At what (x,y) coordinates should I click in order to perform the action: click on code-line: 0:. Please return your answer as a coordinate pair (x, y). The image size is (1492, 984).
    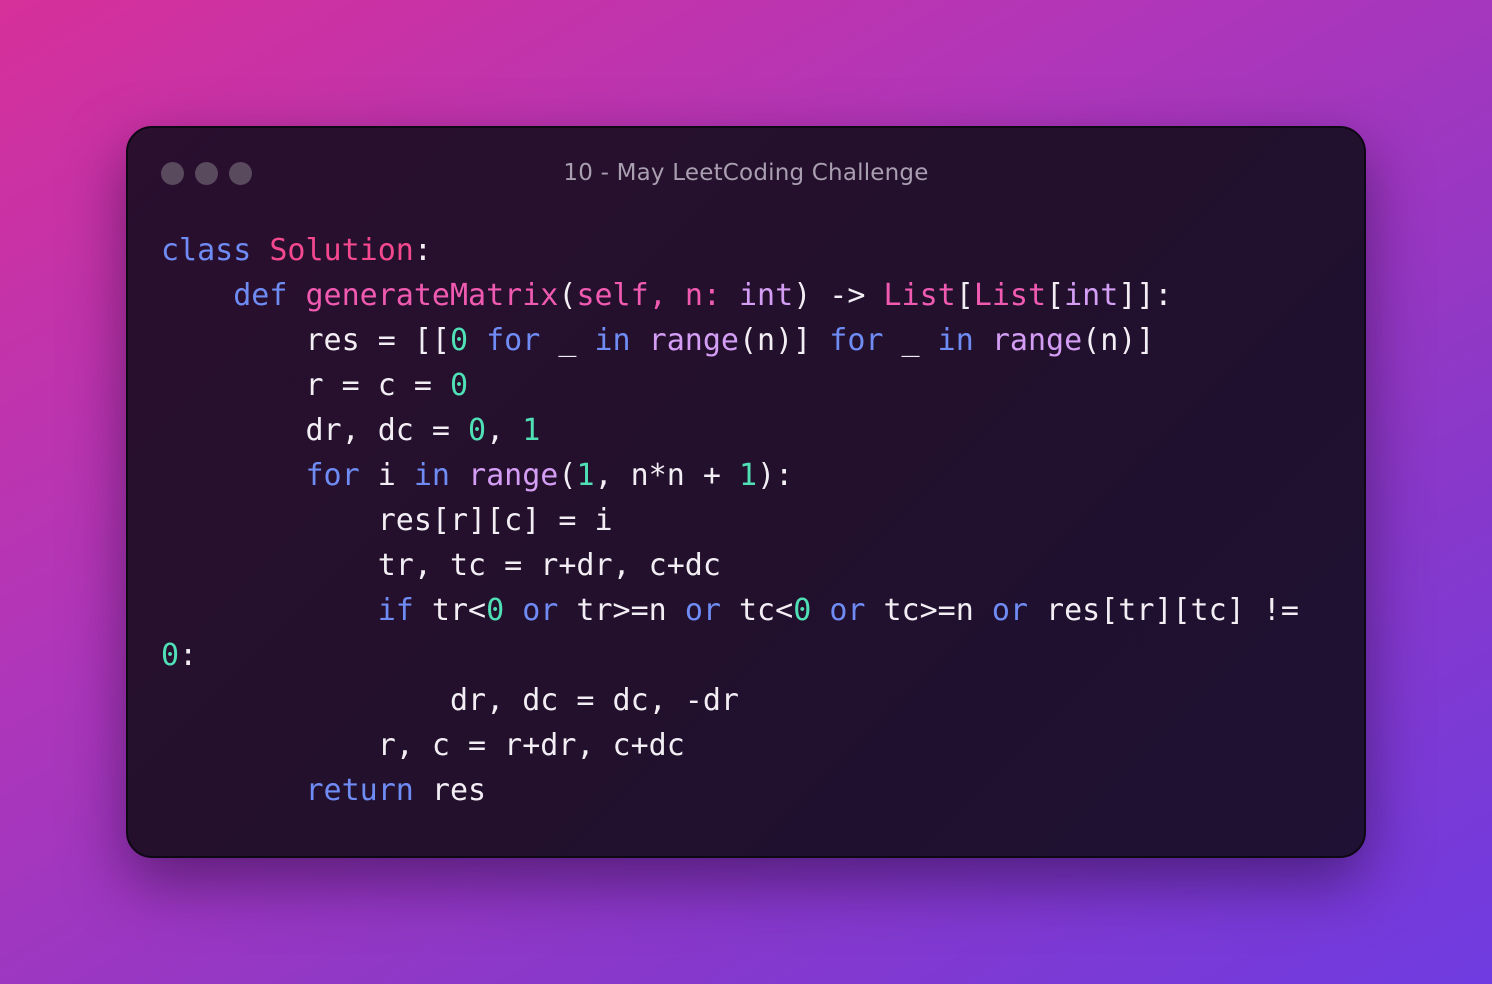
    Looking at the image, I should click on (730, 655).